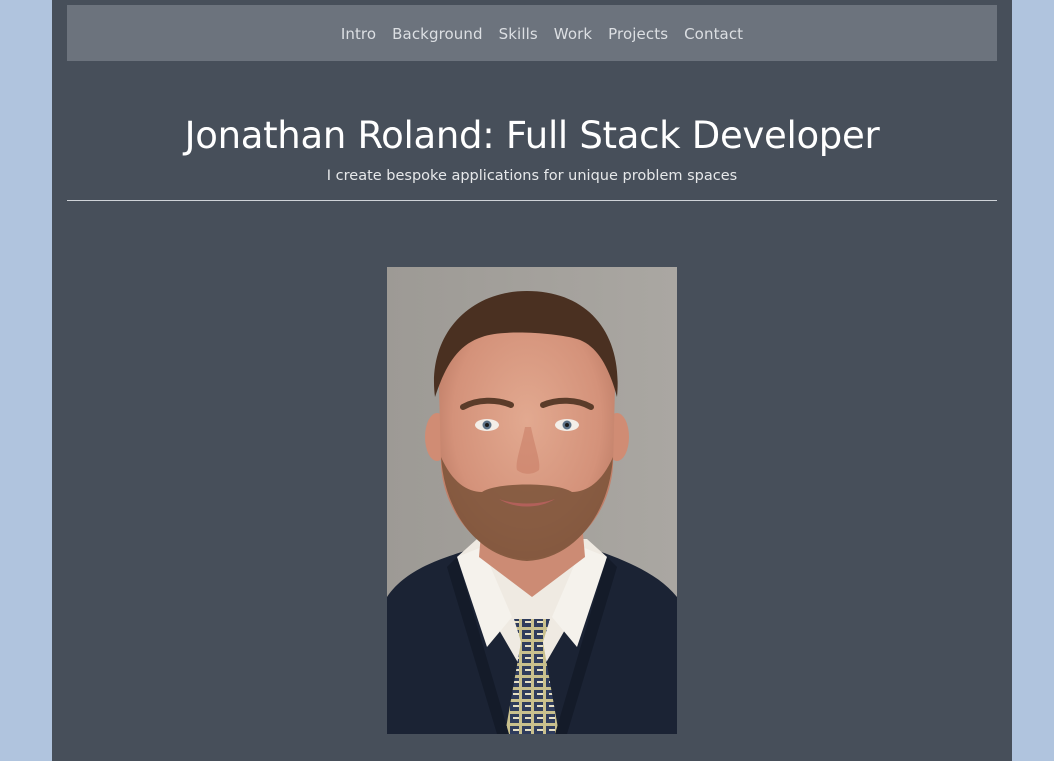 The image size is (1054, 761). Describe the element at coordinates (573, 34) in the screenshot. I see `nav-link-work: Work` at that location.